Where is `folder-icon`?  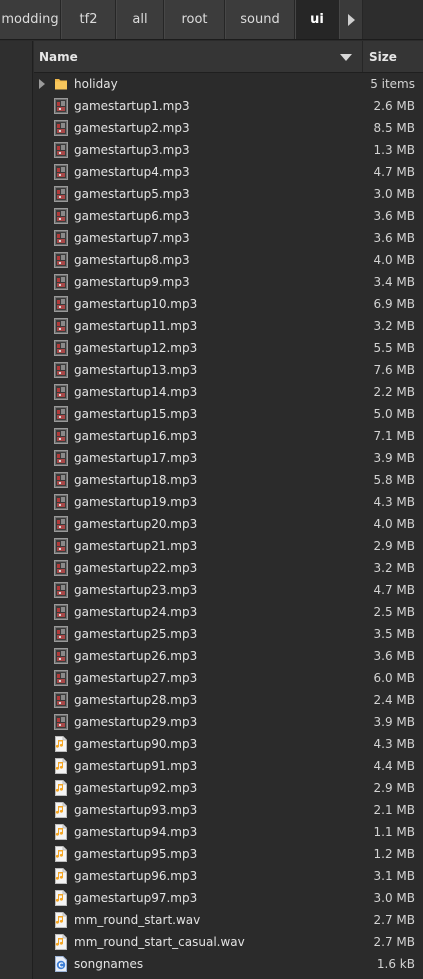 folder-icon is located at coordinates (61, 84).